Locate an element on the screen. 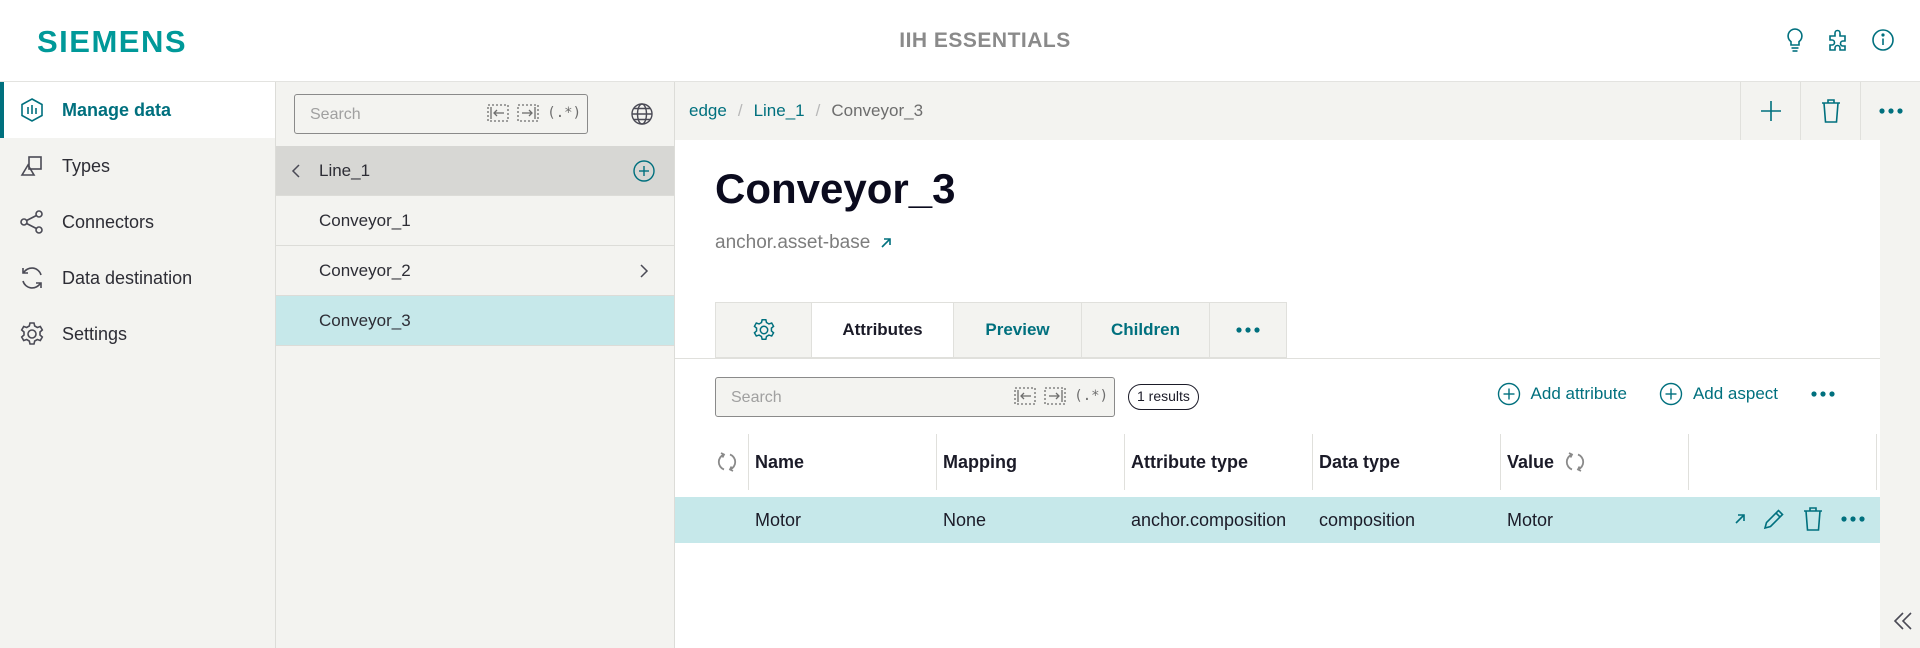 The width and height of the screenshot is (1920, 648). chevron-right-icon is located at coordinates (644, 271).